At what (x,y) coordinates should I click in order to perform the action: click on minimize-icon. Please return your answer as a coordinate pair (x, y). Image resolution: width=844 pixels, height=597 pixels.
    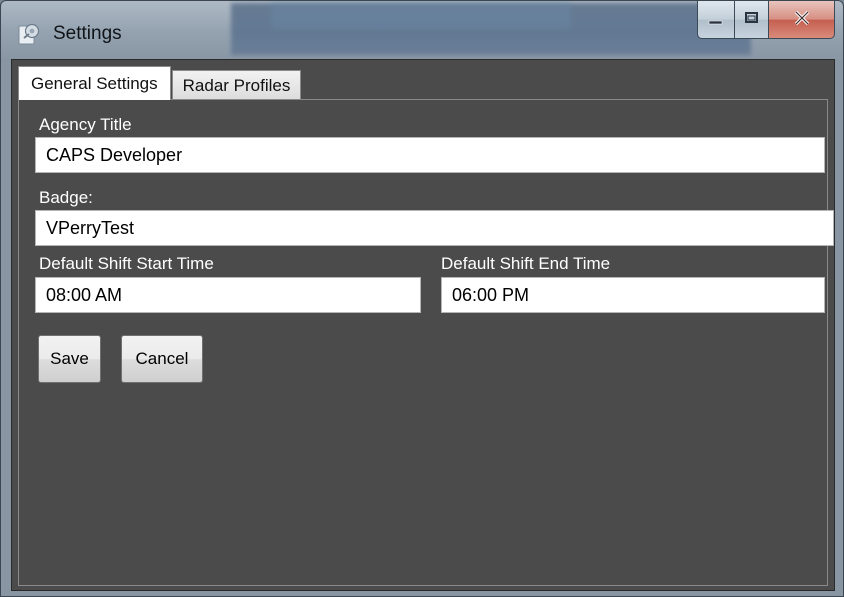
    Looking at the image, I should click on (716, 19).